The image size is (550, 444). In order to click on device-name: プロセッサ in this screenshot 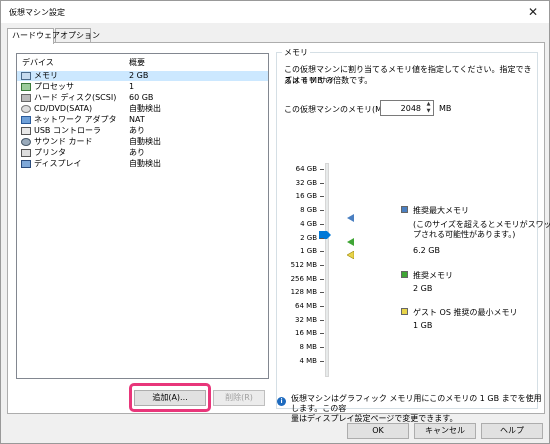, I will do `click(54, 86)`.